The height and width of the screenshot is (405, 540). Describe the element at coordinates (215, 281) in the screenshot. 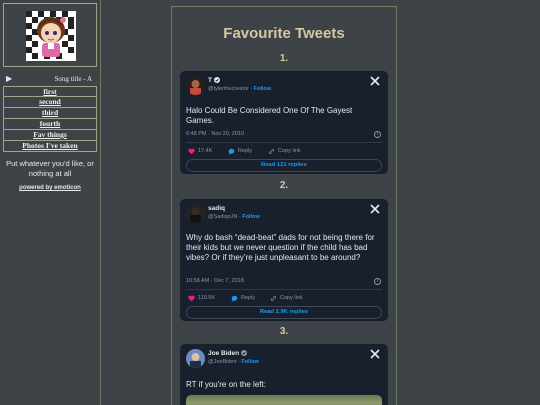

I see `tweet-timestamp: 10:58 AM · Dec 7, 2018` at that location.